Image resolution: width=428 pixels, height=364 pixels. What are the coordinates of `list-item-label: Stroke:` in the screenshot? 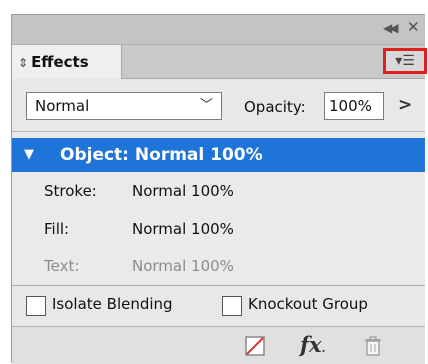 It's located at (70, 191).